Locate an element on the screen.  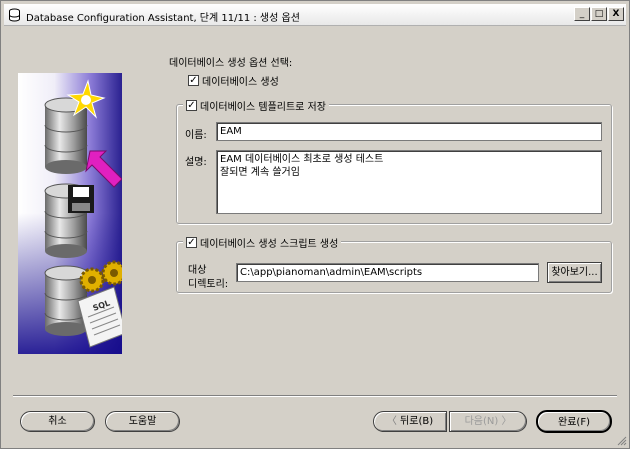
next-button: 다음(N) 〉 is located at coordinates (488, 421).